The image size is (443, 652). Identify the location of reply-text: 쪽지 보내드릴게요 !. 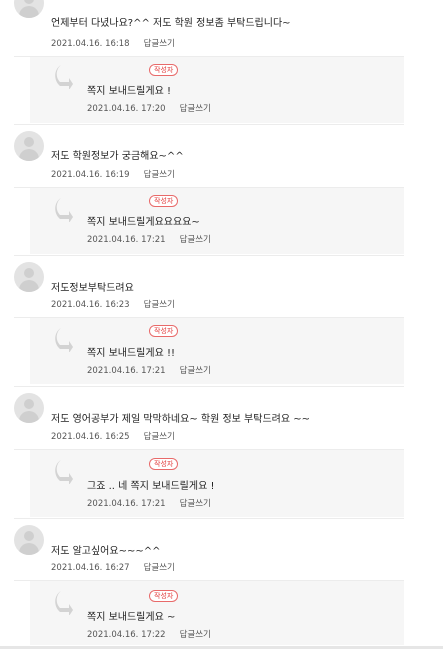
(129, 91).